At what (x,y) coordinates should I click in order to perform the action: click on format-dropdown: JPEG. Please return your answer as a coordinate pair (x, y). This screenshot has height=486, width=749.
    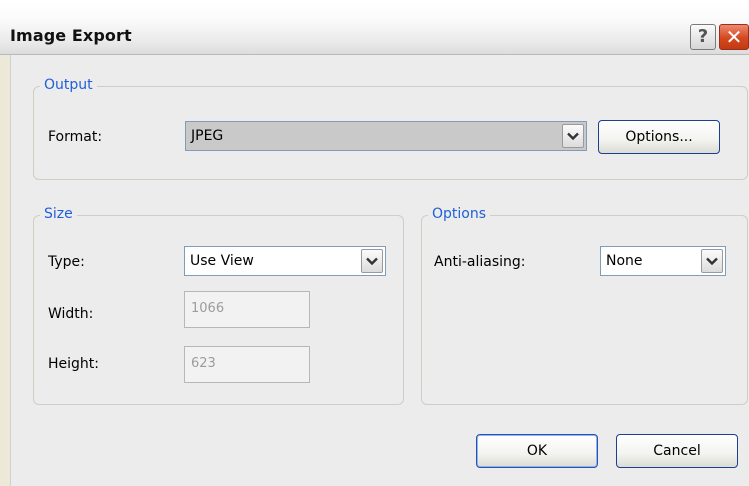
    Looking at the image, I should click on (386, 136).